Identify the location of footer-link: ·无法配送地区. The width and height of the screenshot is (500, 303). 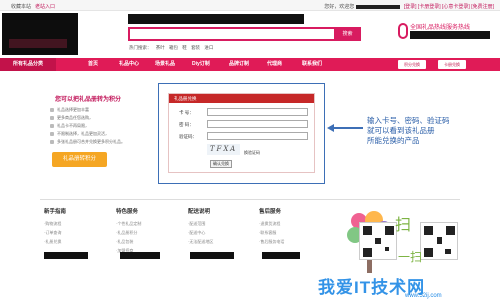
(216, 241).